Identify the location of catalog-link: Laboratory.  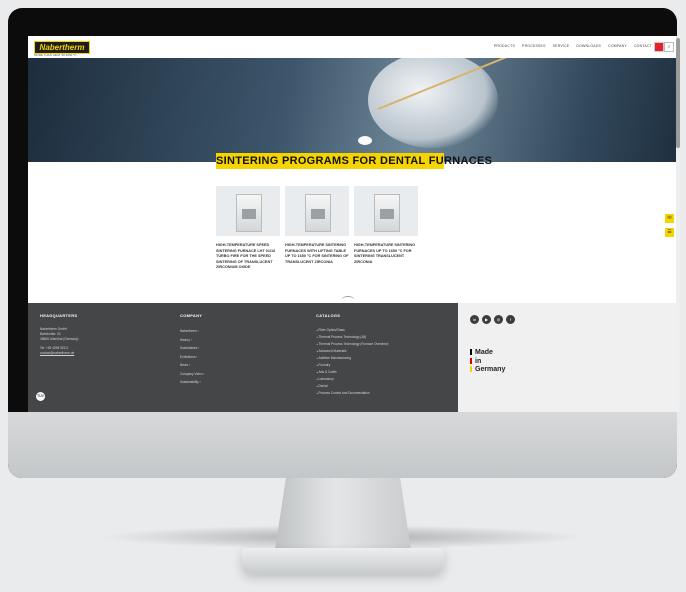
(352, 379).